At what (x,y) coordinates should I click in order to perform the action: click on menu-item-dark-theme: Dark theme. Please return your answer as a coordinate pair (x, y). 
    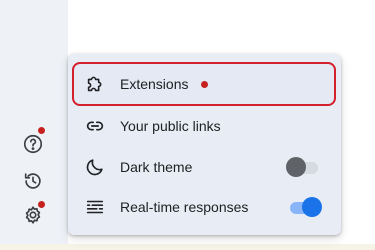
    Looking at the image, I should click on (204, 167).